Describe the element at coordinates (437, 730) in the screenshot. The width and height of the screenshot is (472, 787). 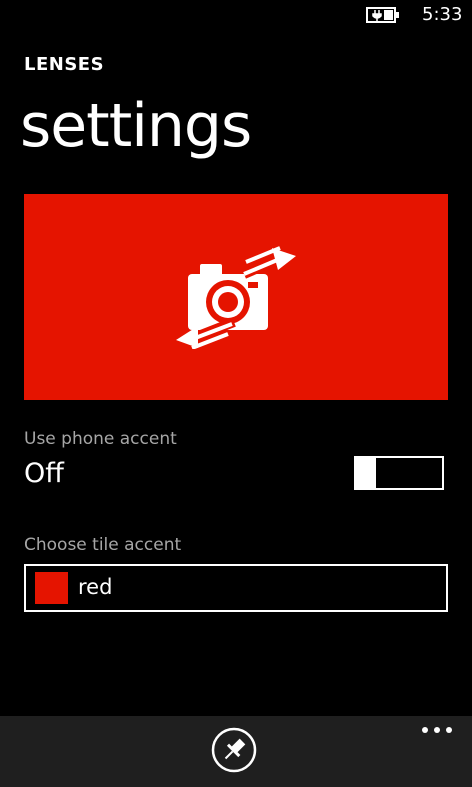
I see `more-icon` at that location.